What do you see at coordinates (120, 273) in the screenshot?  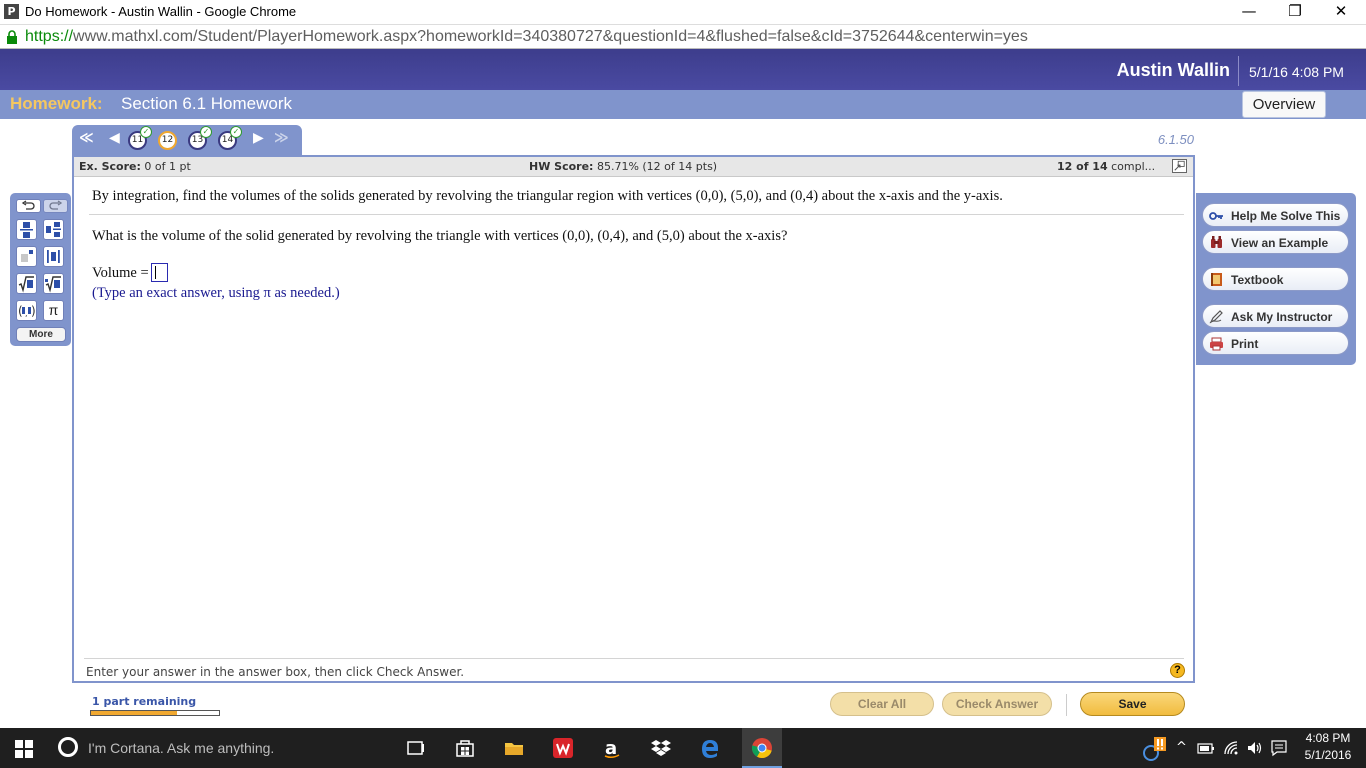 I see `answer-label: Volume =` at bounding box center [120, 273].